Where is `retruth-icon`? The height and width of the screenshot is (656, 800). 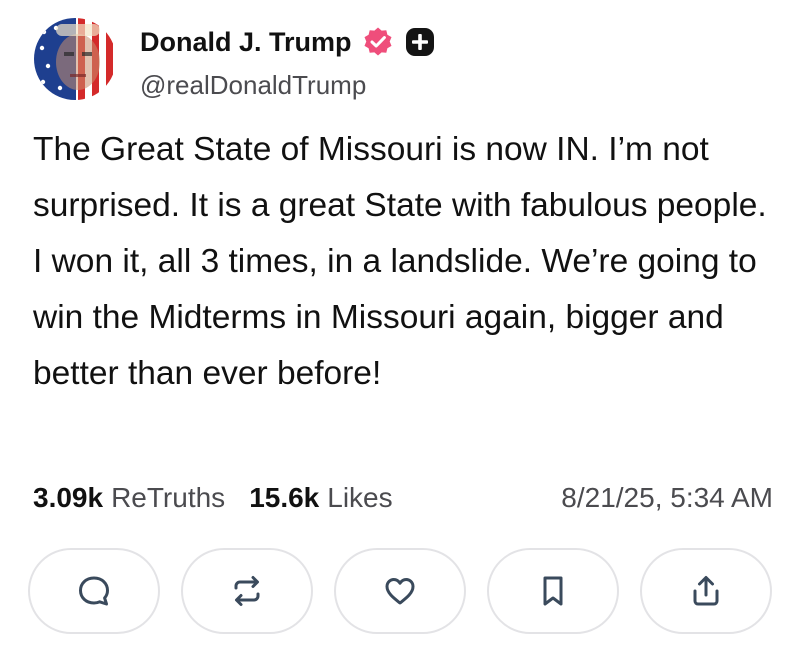
retruth-icon is located at coordinates (247, 591).